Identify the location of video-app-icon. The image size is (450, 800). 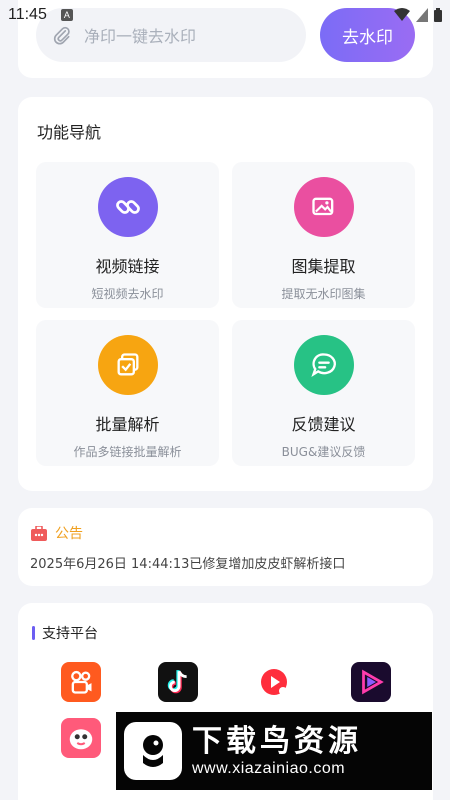
(371, 682).